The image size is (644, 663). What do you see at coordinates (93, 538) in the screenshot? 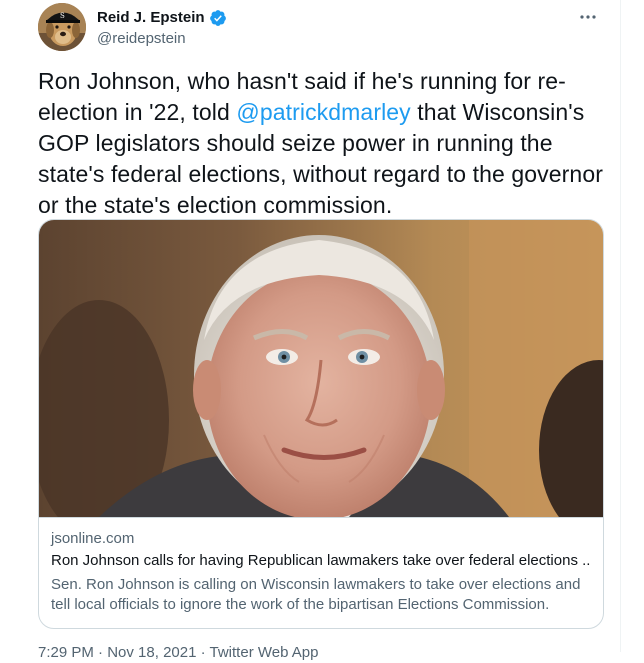
I see `card-domain: jsonline.com` at bounding box center [93, 538].